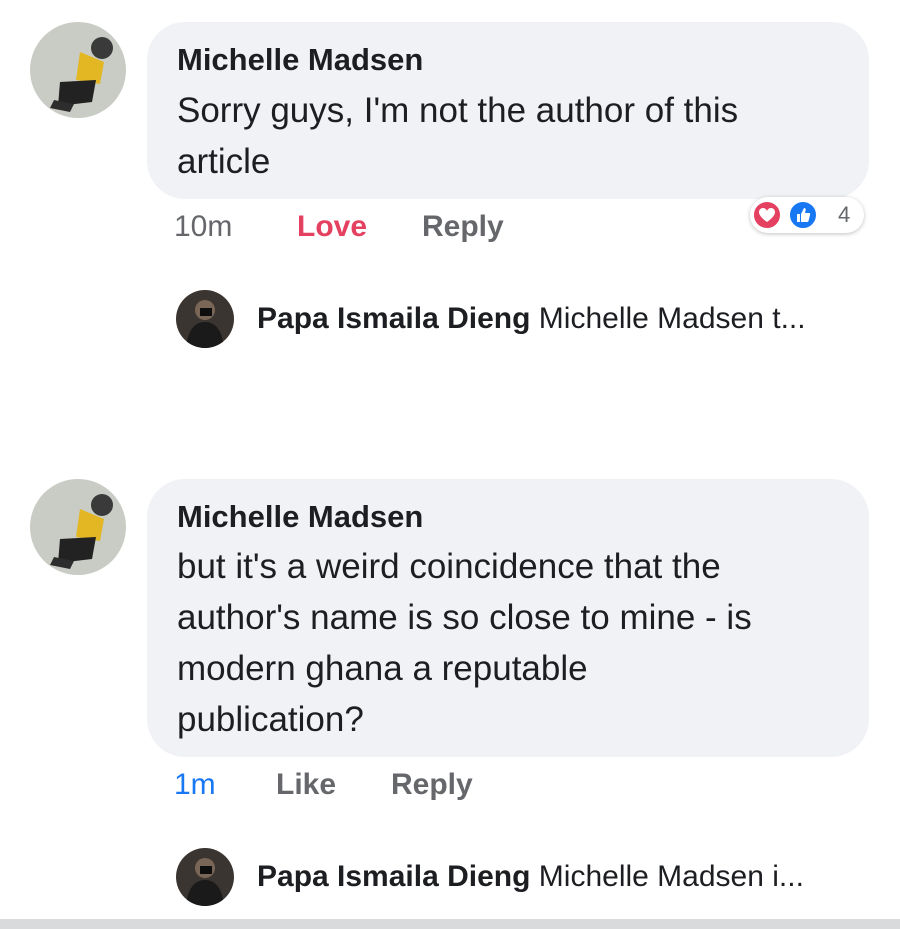  What do you see at coordinates (270, 719) in the screenshot?
I see `comment-text-line: publication?` at bounding box center [270, 719].